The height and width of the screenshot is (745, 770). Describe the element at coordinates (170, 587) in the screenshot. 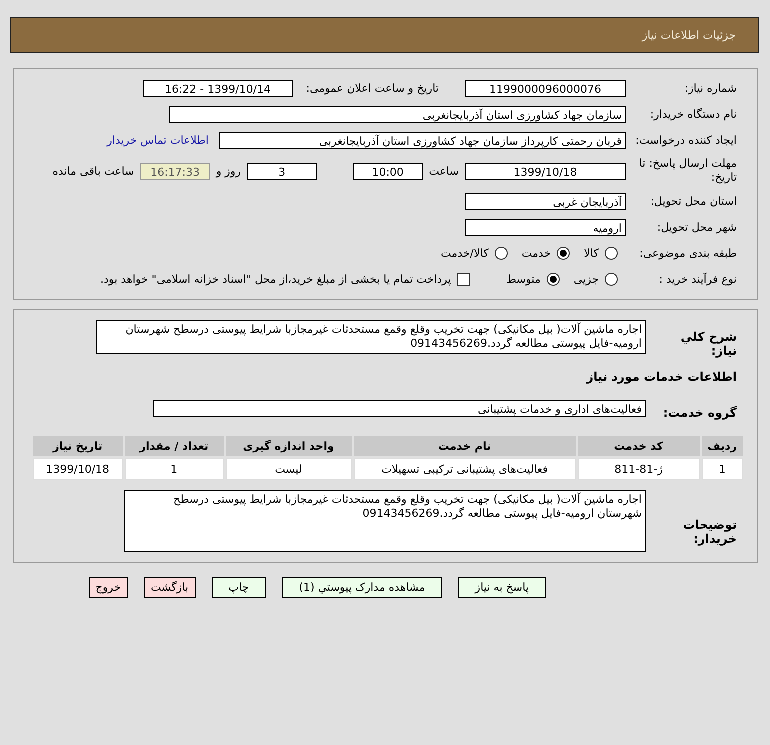

I see `action-button: بازگشت` at that location.